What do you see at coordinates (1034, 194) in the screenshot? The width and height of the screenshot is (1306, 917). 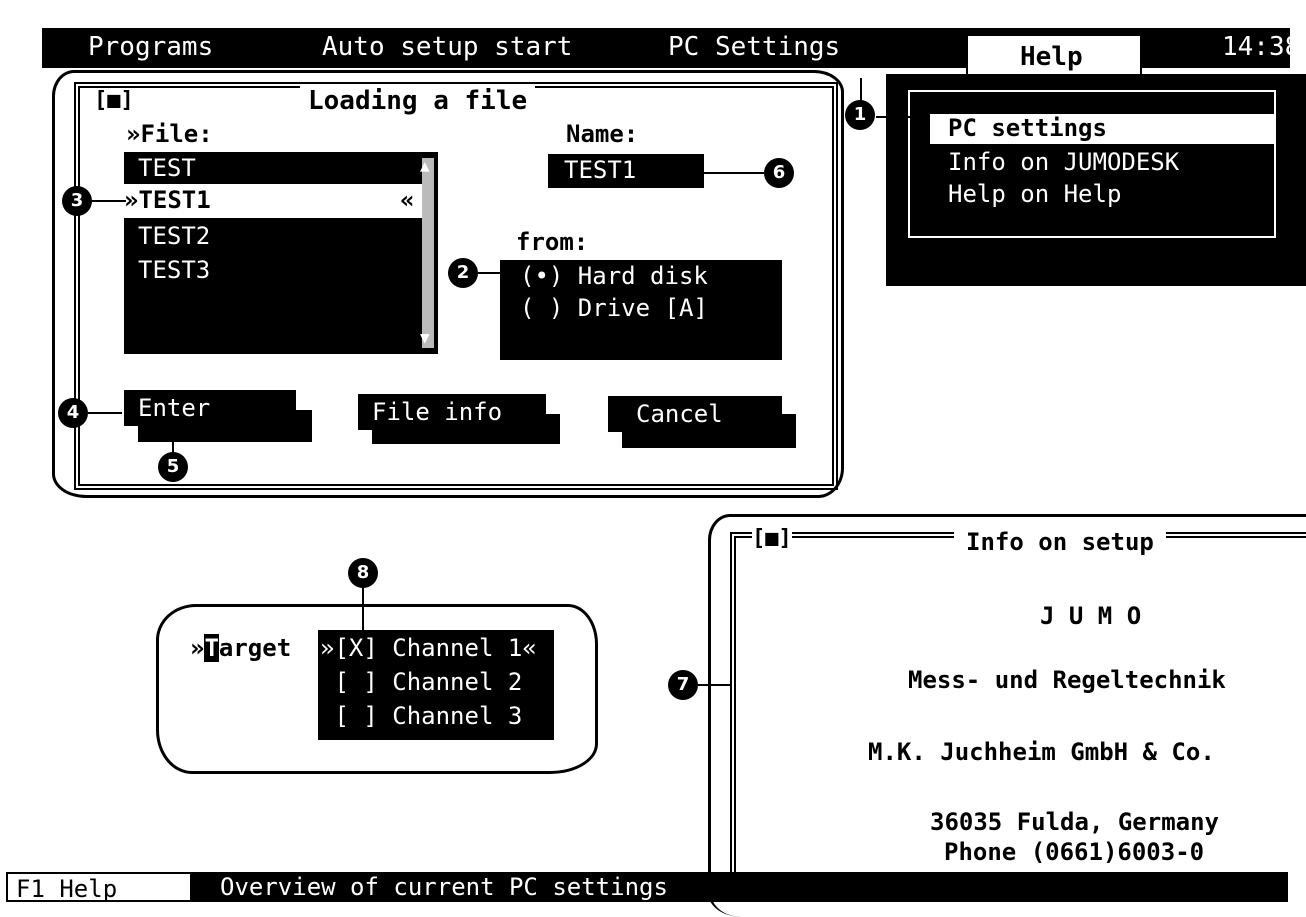 I see `help-item-help-on-help: Help on Help` at bounding box center [1034, 194].